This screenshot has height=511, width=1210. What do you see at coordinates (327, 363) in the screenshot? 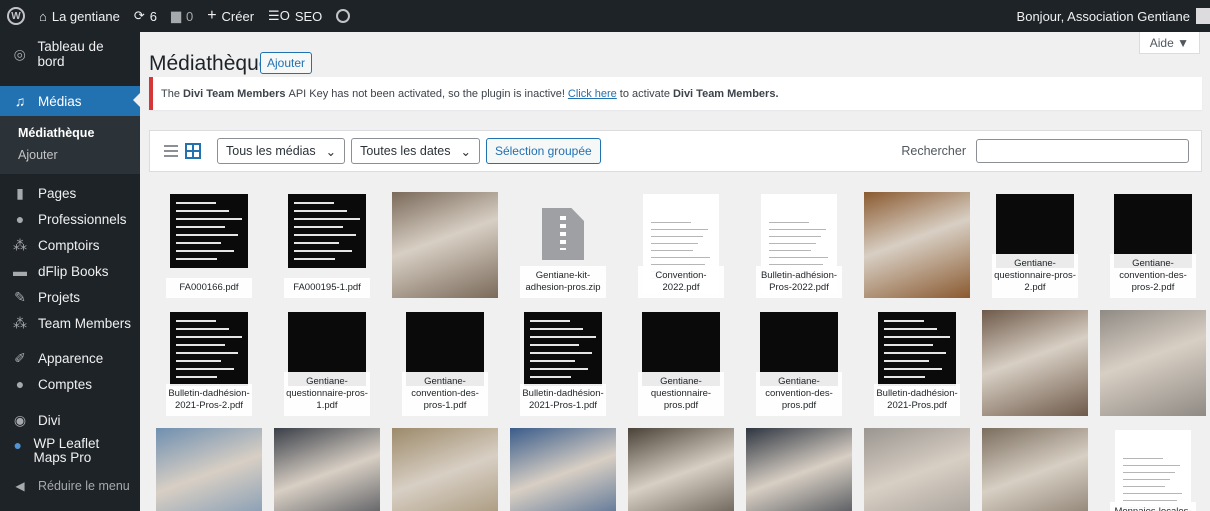
I see `media-tile: Gentiane-questionnaire-pros-1.pdf` at bounding box center [327, 363].